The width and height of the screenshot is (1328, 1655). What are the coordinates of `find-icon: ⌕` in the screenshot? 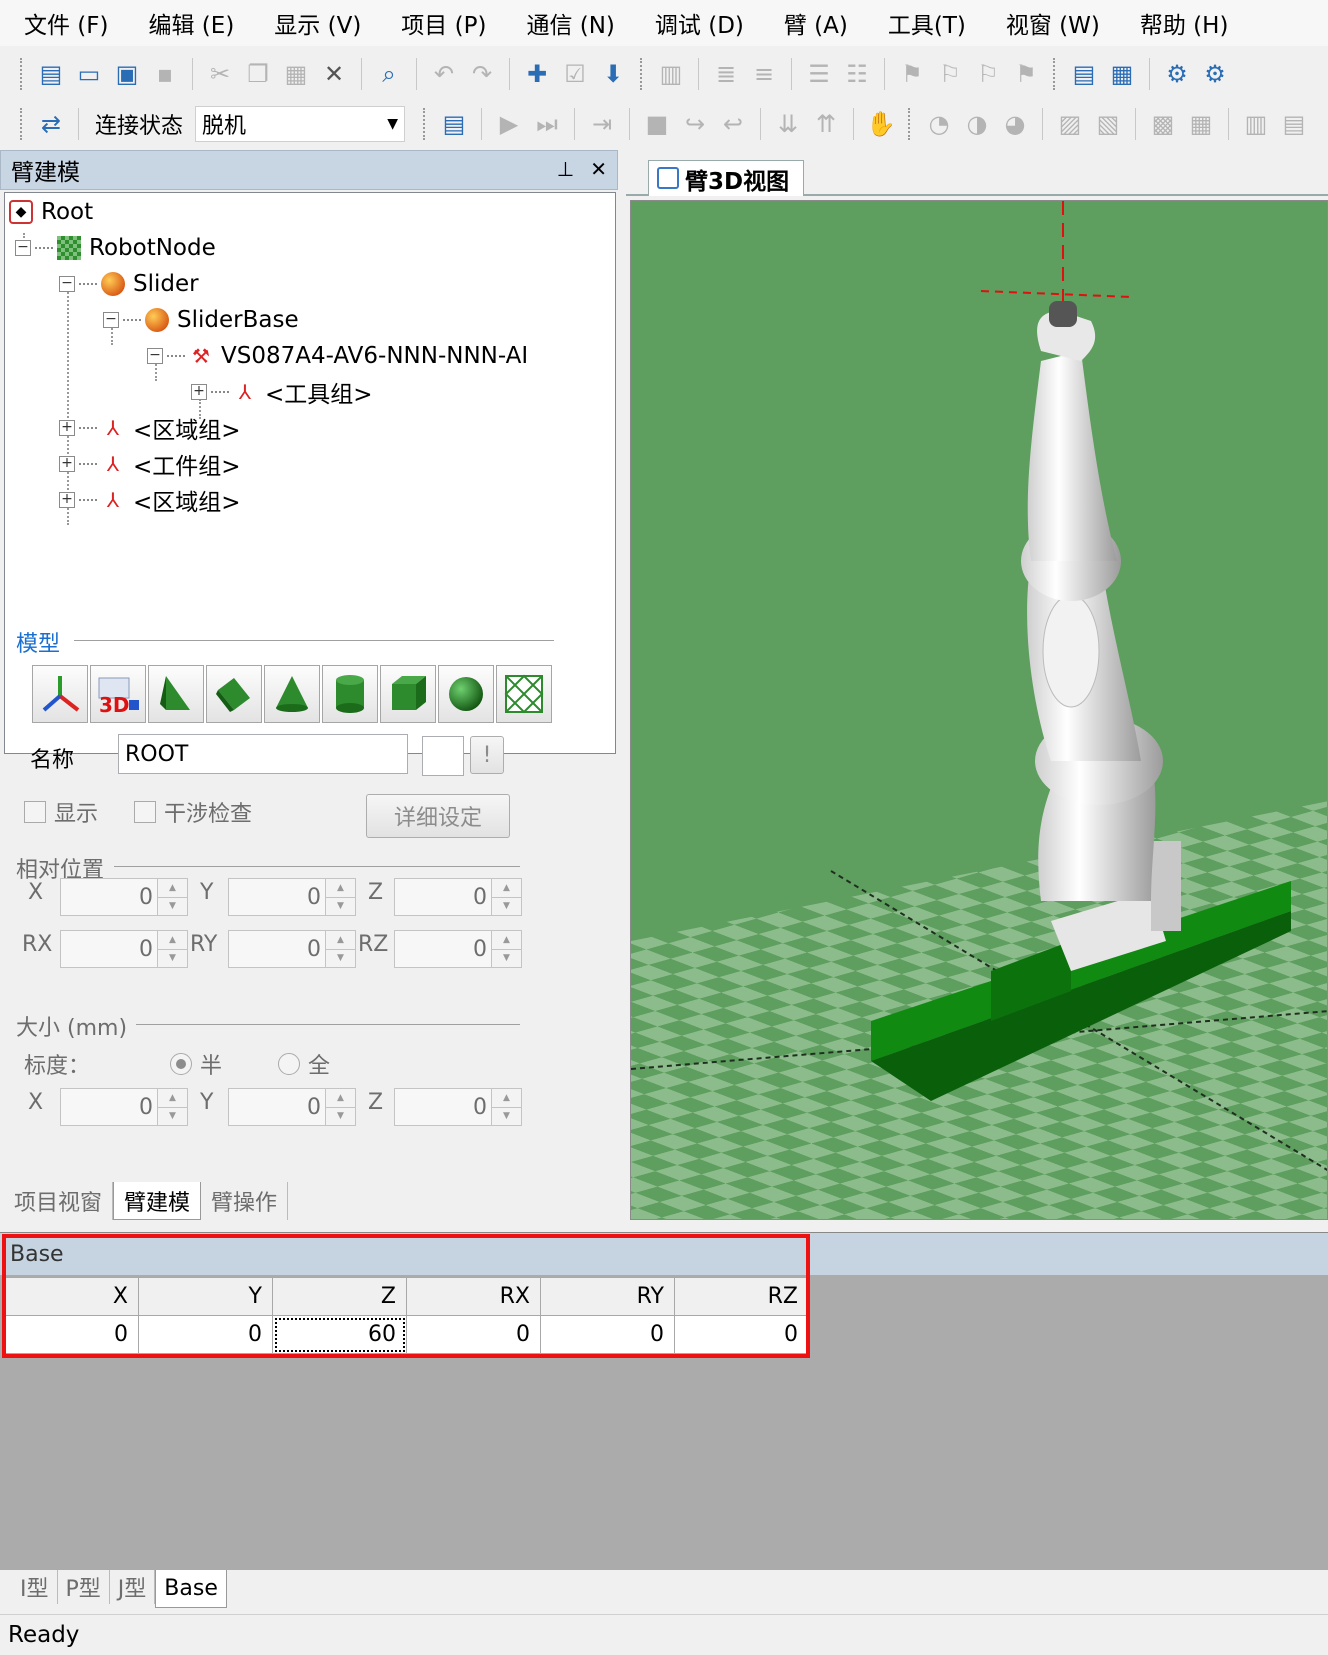 It's located at (389, 74).